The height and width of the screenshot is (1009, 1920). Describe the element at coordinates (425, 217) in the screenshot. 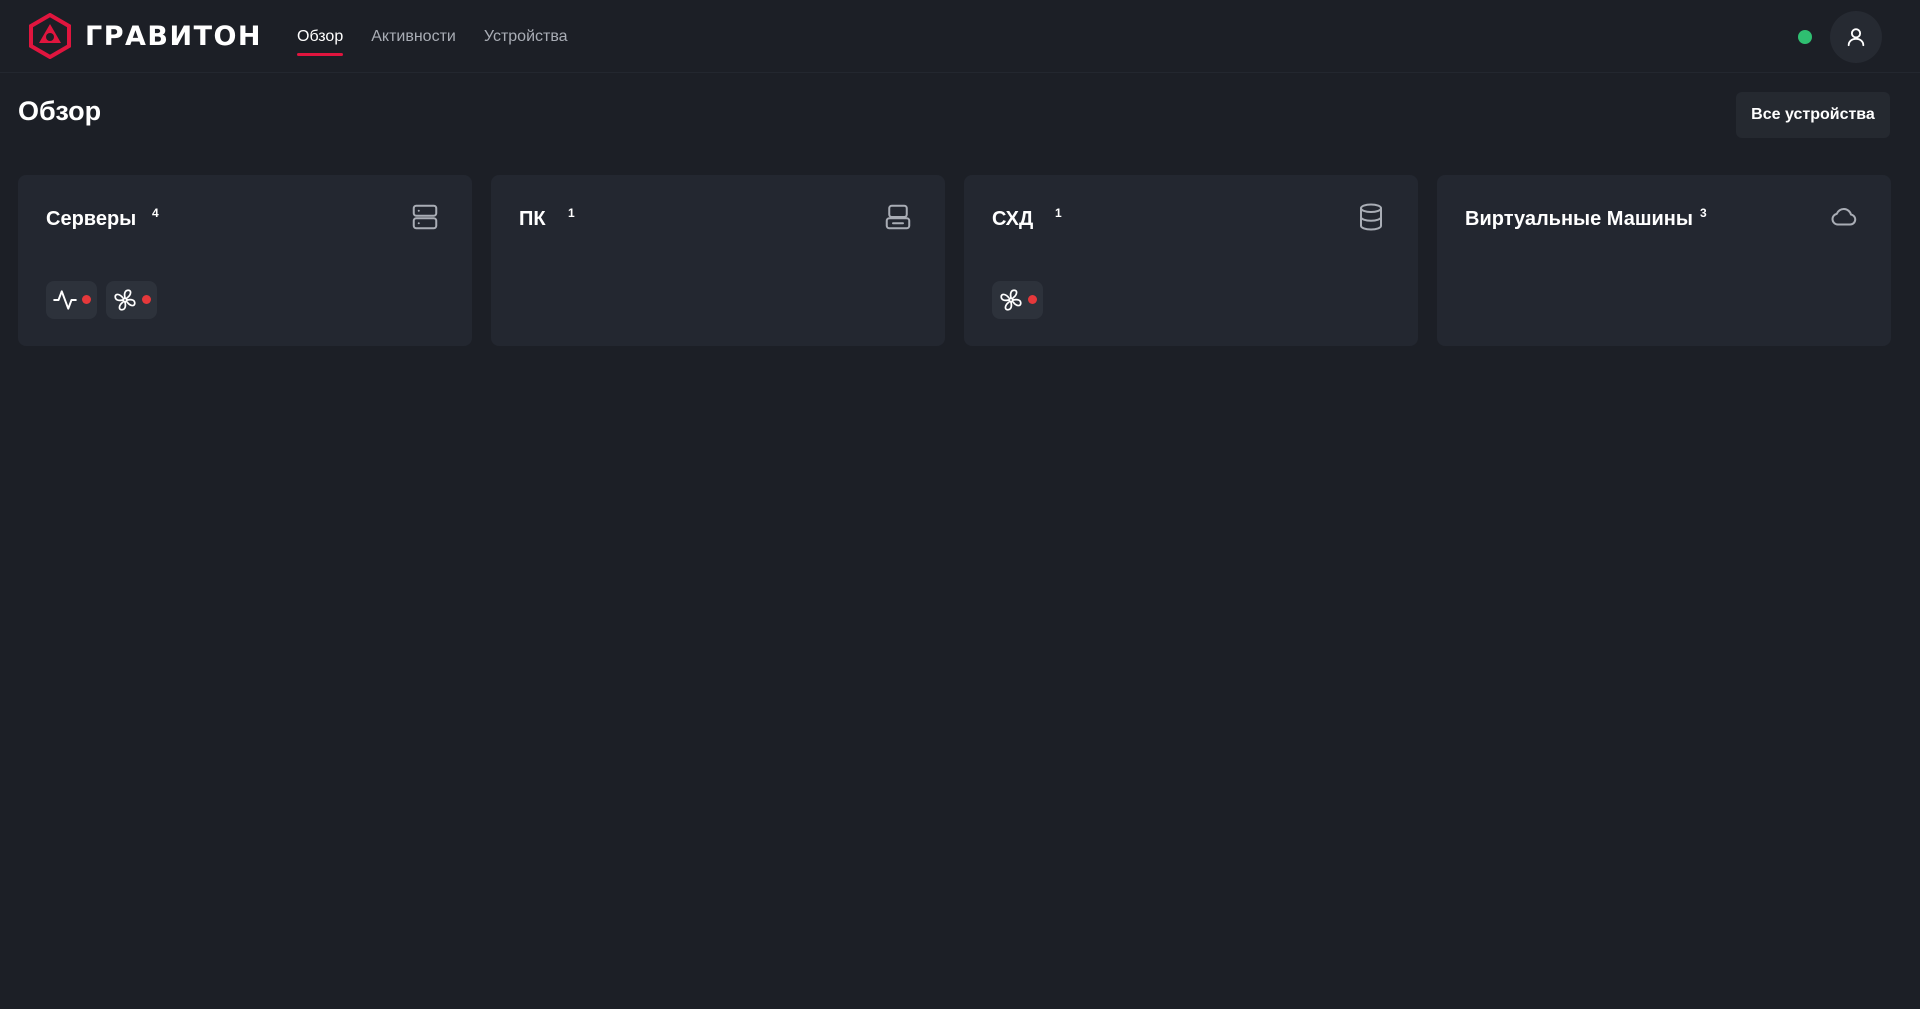

I see `server-icon` at that location.